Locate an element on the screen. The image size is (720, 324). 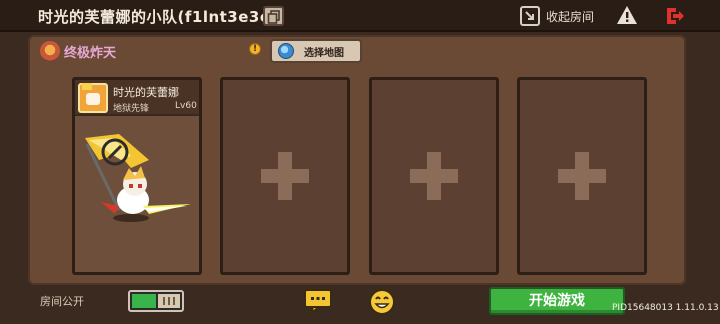
difficulty-indicator: 终极炸天 is located at coordinates (78, 51).